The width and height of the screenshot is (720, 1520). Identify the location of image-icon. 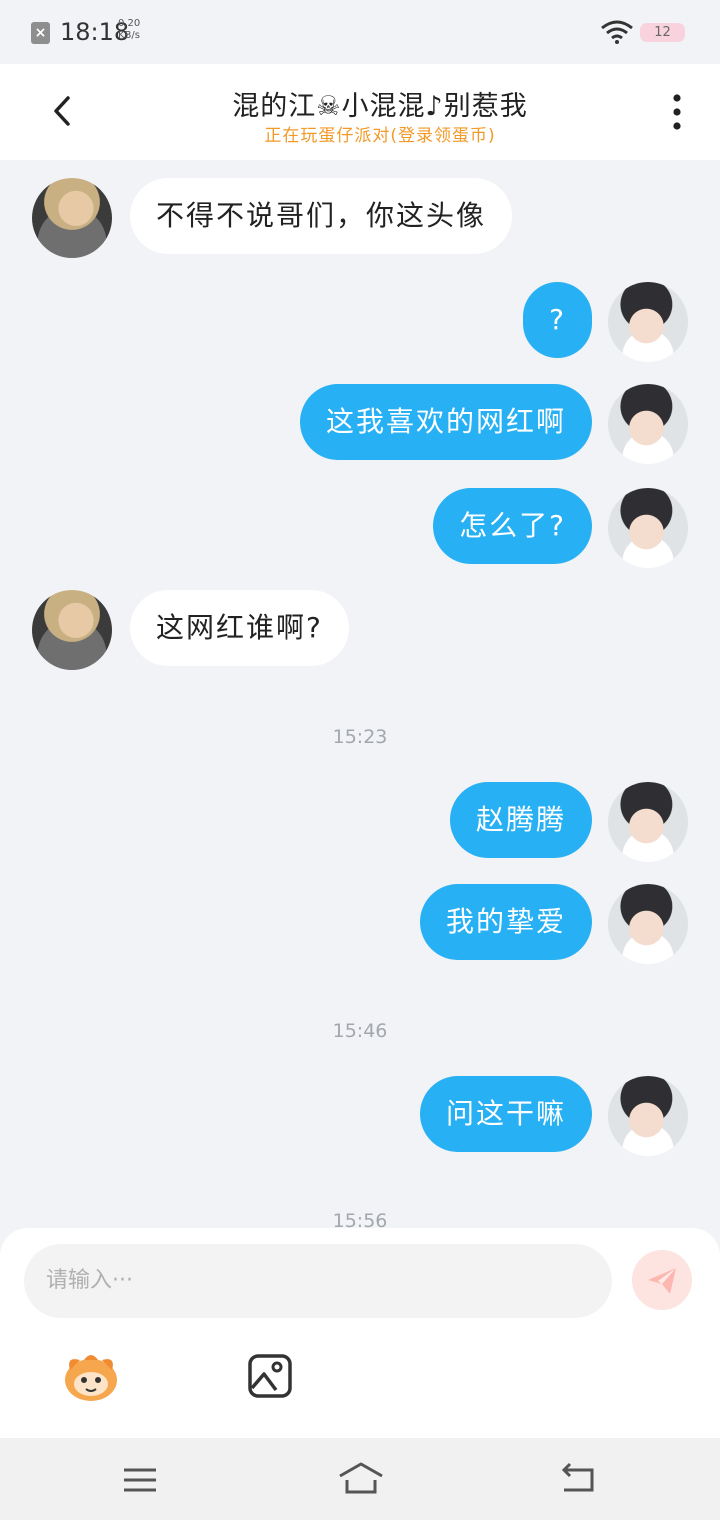
(270, 1376).